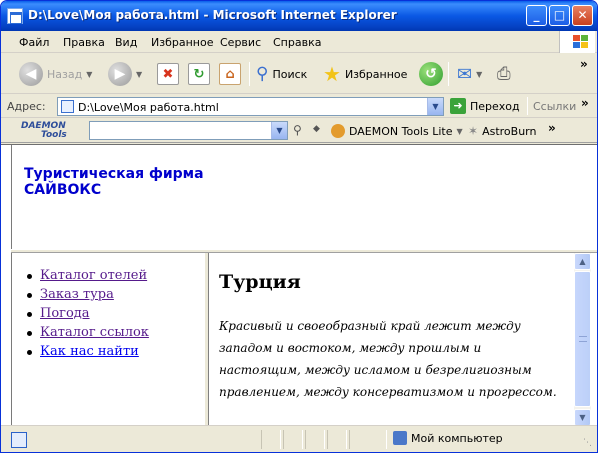 The height and width of the screenshot is (453, 598). I want to click on forward-button: ▶ ▼, so click(125, 74).